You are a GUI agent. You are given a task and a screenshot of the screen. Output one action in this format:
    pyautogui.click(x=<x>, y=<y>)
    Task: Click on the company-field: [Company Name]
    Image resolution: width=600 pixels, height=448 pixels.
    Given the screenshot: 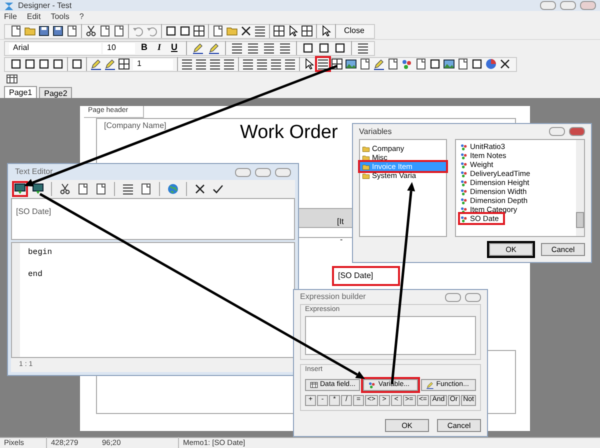 What is the action you would take?
    pyautogui.click(x=135, y=126)
    